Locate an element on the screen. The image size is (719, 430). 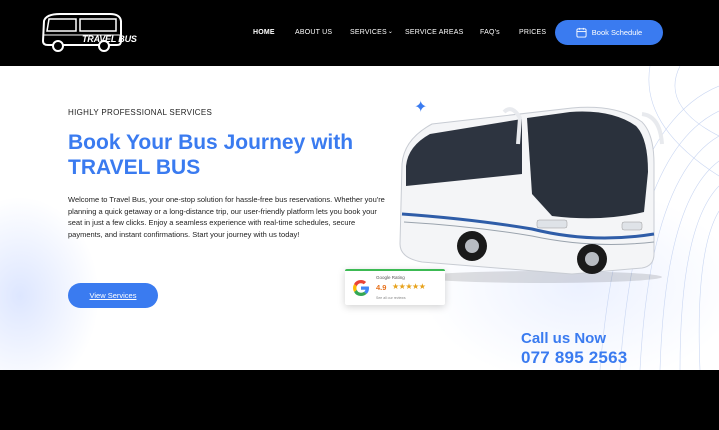
rating-subtext: See all our reviews is located at coordinates (391, 298).